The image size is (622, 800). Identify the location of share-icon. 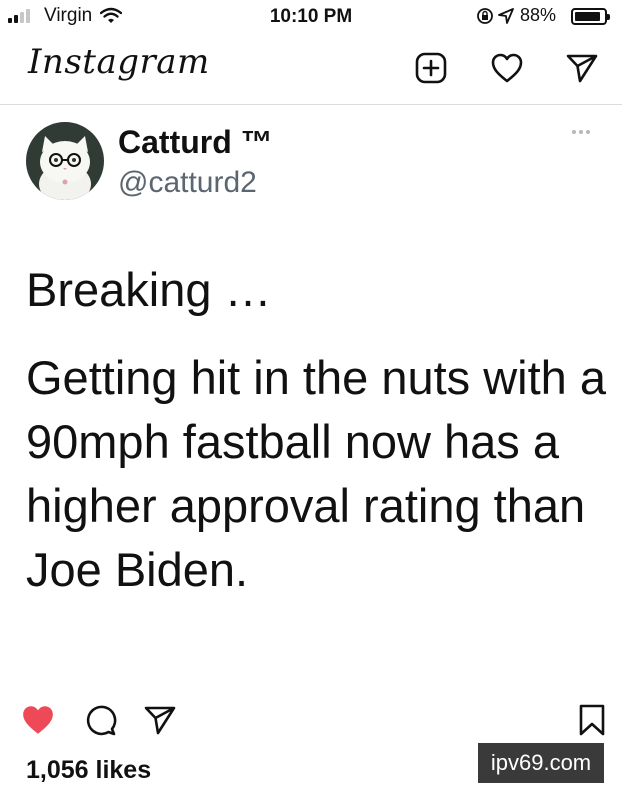
(160, 720).